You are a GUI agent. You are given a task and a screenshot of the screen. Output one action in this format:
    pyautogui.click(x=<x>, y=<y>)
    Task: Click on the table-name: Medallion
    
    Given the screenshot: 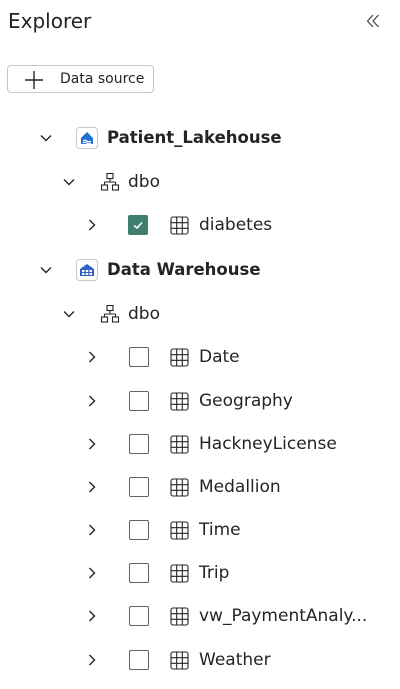 What is the action you would take?
    pyautogui.click(x=240, y=487)
    